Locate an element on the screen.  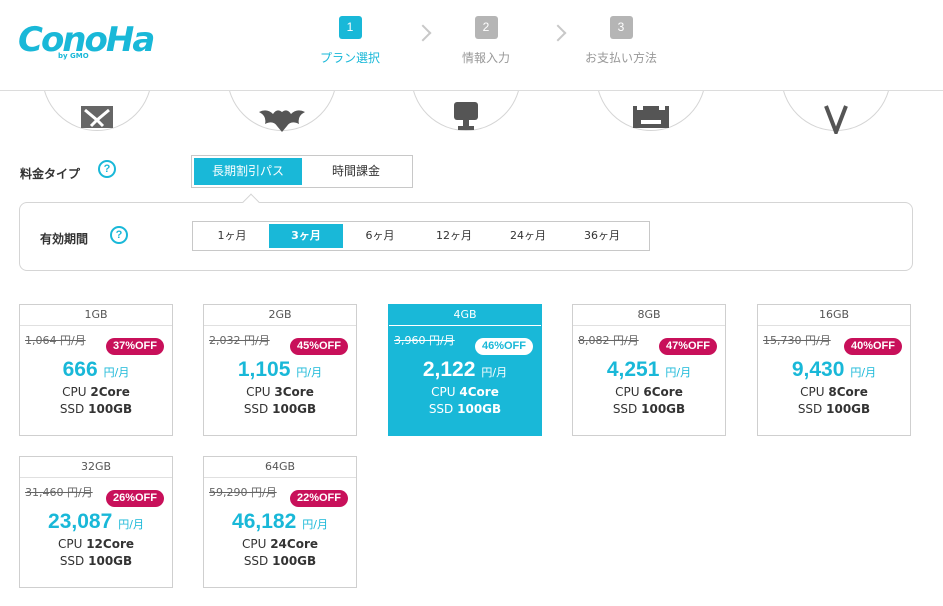
original-price: 15,730 円/月 is located at coordinates (797, 340).